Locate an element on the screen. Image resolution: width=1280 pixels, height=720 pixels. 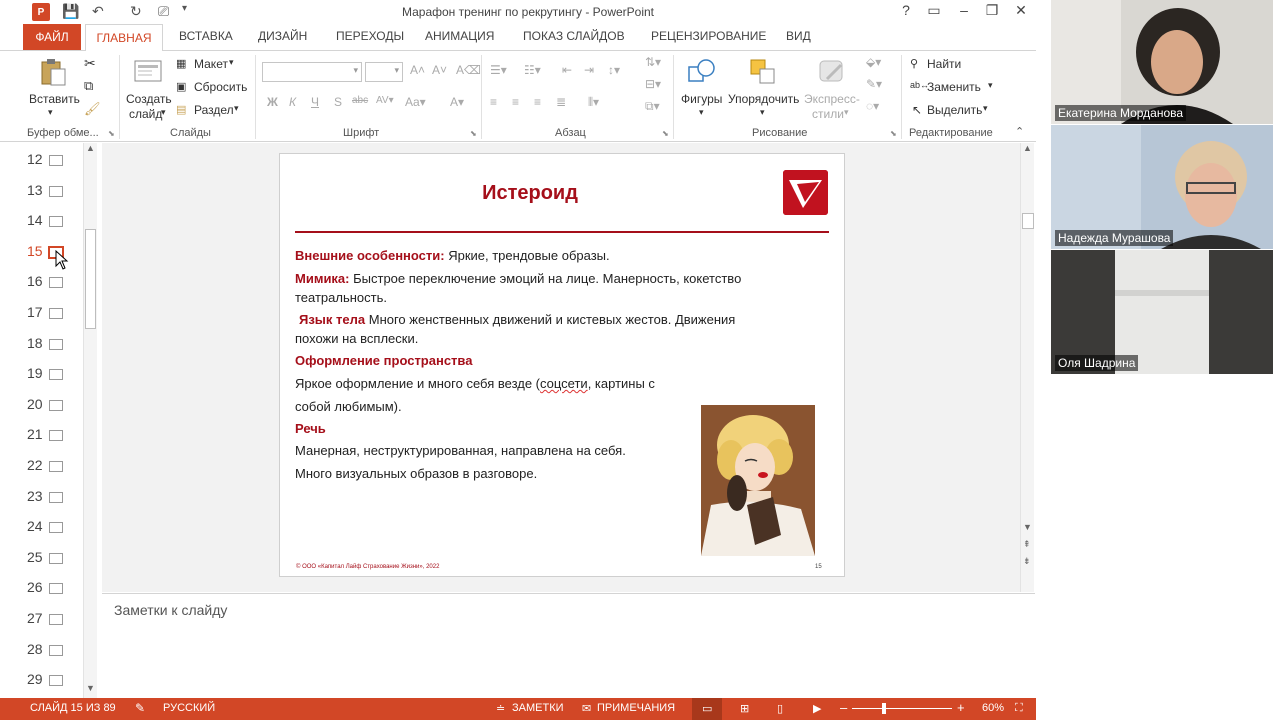
restore-button: ❐ is located at coordinates (992, 10).